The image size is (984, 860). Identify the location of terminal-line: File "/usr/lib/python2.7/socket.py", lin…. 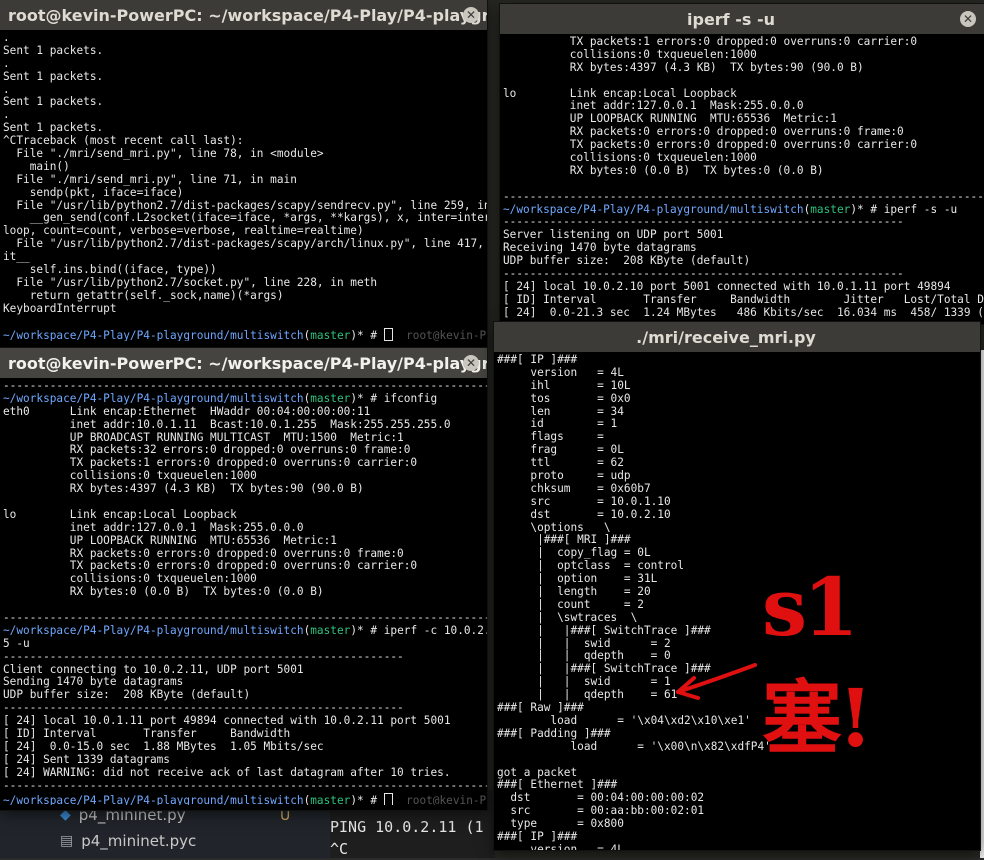
(190, 282).